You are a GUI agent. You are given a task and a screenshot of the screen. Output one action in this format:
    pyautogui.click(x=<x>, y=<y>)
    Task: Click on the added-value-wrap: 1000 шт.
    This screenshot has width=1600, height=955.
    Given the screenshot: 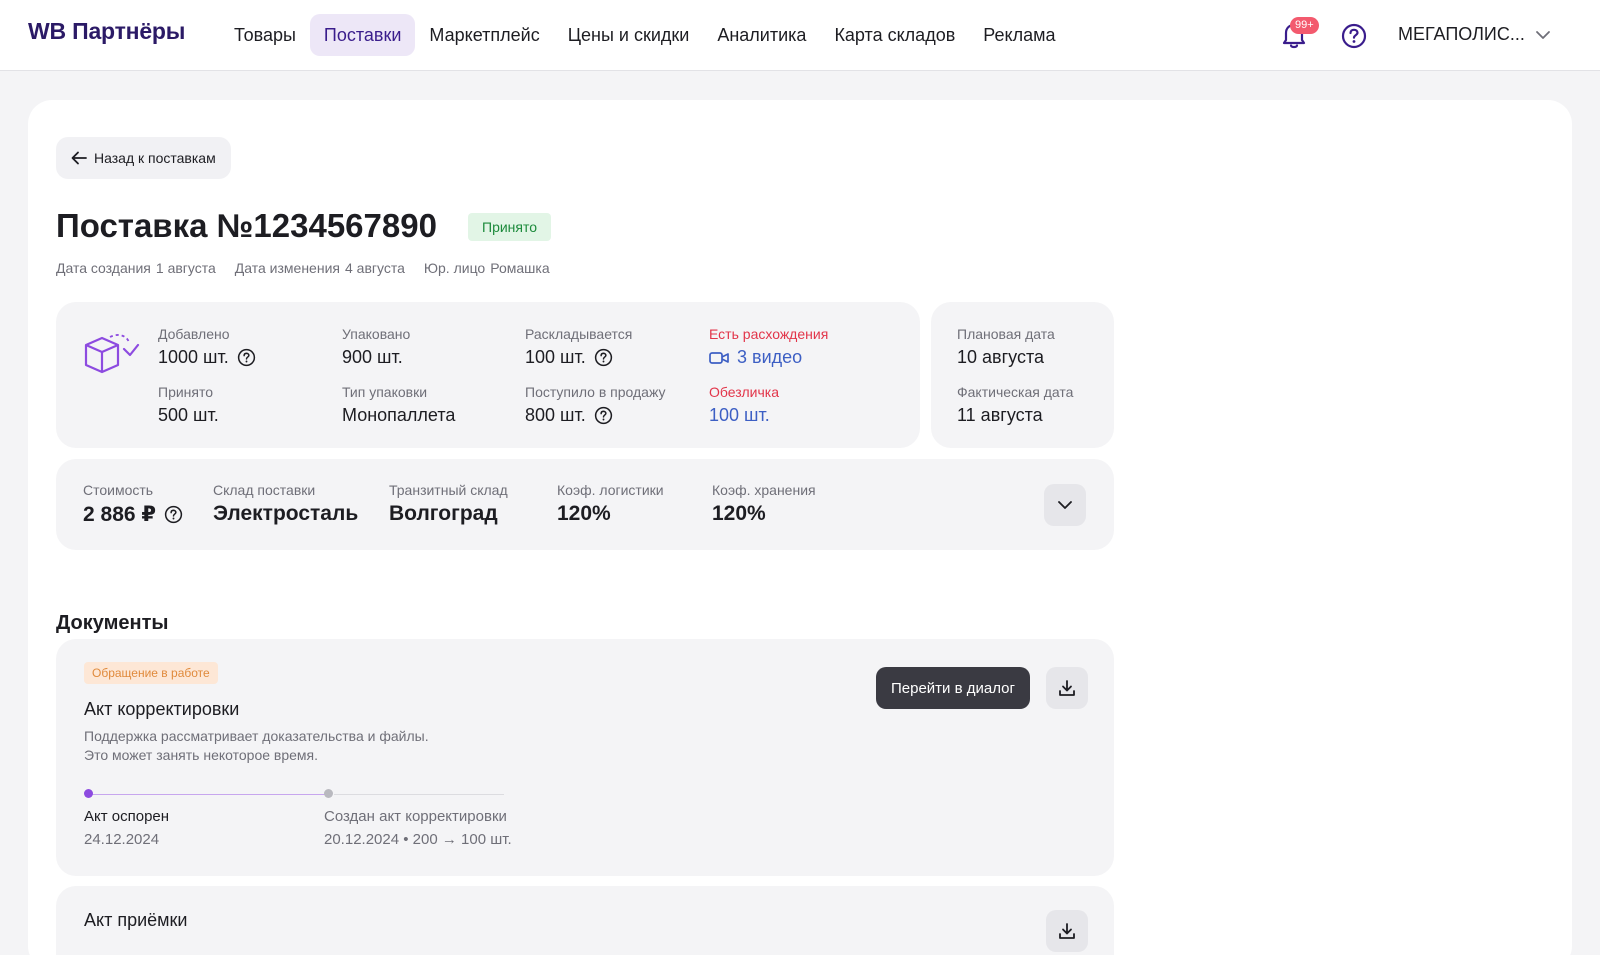 What is the action you would take?
    pyautogui.click(x=207, y=357)
    